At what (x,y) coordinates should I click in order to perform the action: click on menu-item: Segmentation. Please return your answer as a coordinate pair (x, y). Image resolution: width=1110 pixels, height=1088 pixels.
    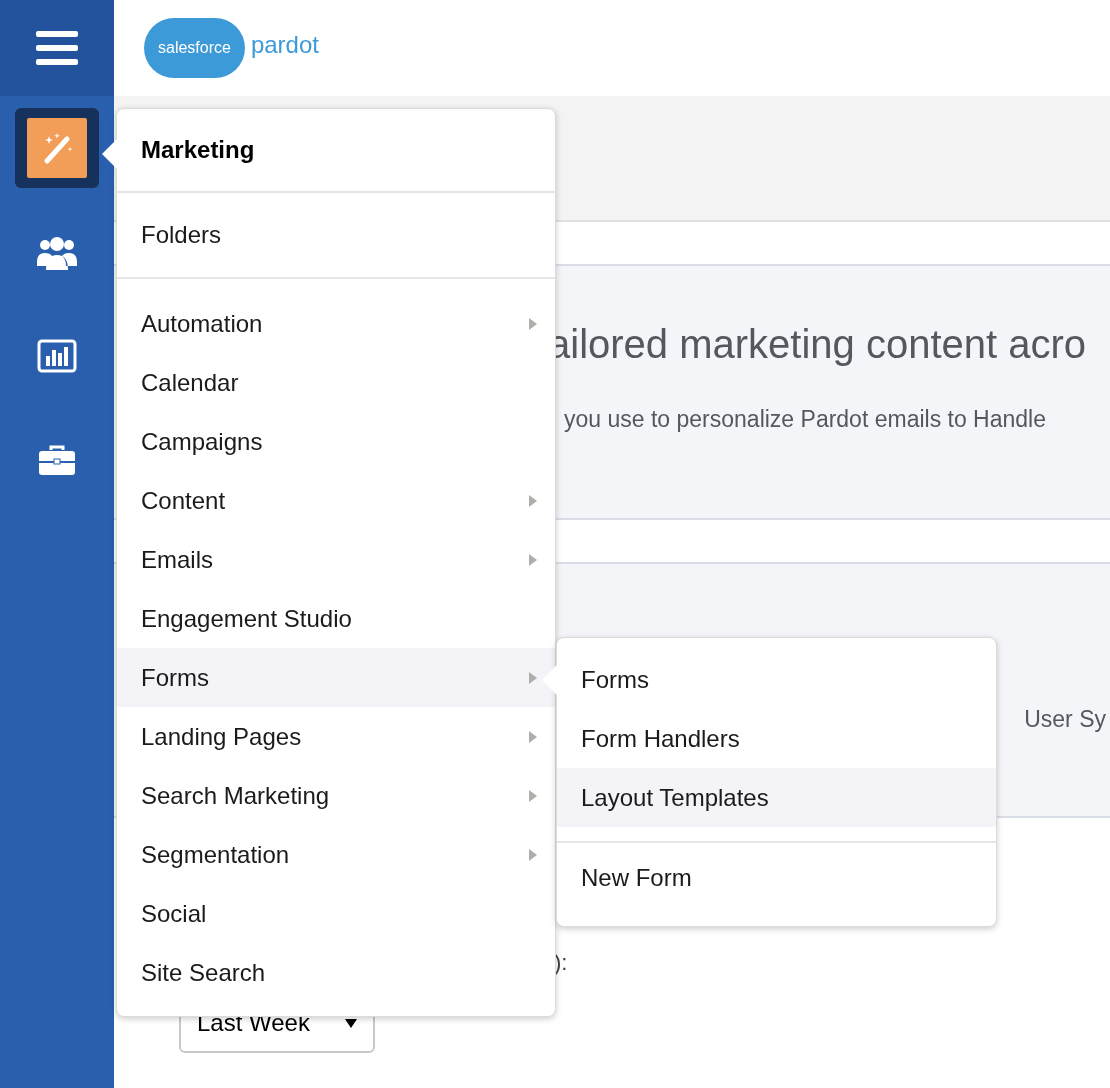
    Looking at the image, I should click on (336, 854).